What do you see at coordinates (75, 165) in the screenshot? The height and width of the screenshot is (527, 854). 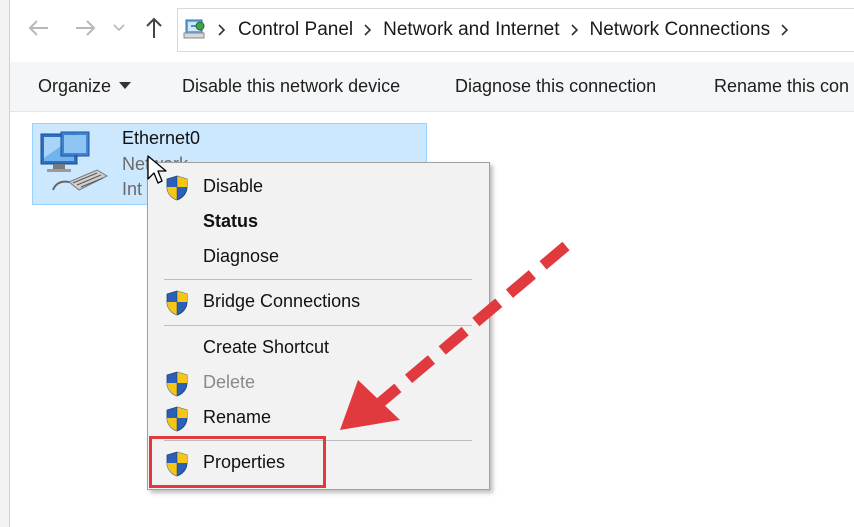 I see `network-adapter-icon` at bounding box center [75, 165].